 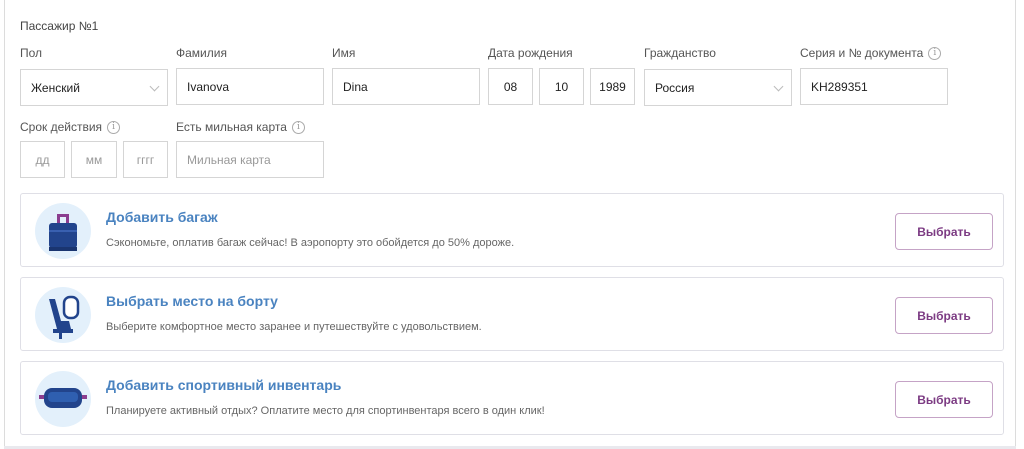 What do you see at coordinates (250, 86) in the screenshot?
I see `surname-input: Ivanova` at bounding box center [250, 86].